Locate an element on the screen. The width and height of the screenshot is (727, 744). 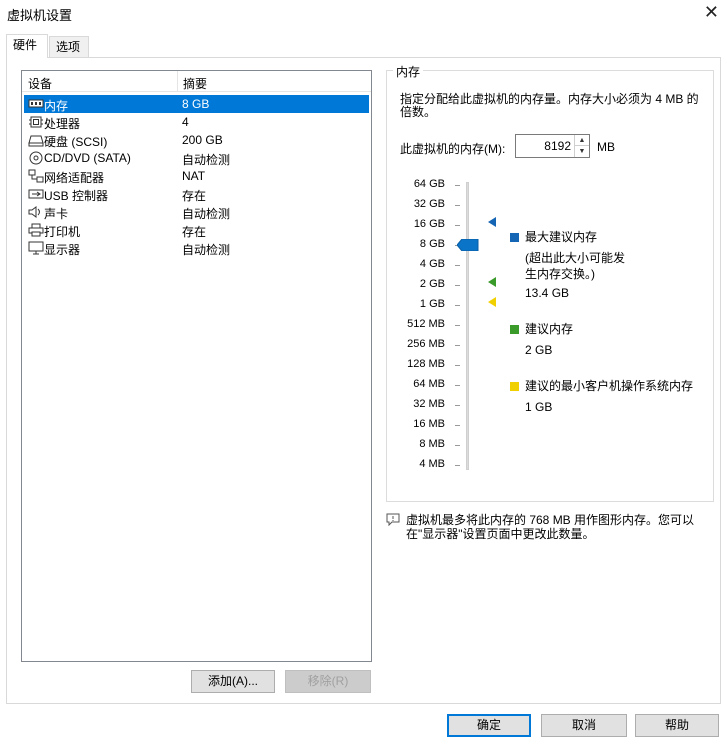
scale-label: 32 GB is located at coordinates (429, 204).